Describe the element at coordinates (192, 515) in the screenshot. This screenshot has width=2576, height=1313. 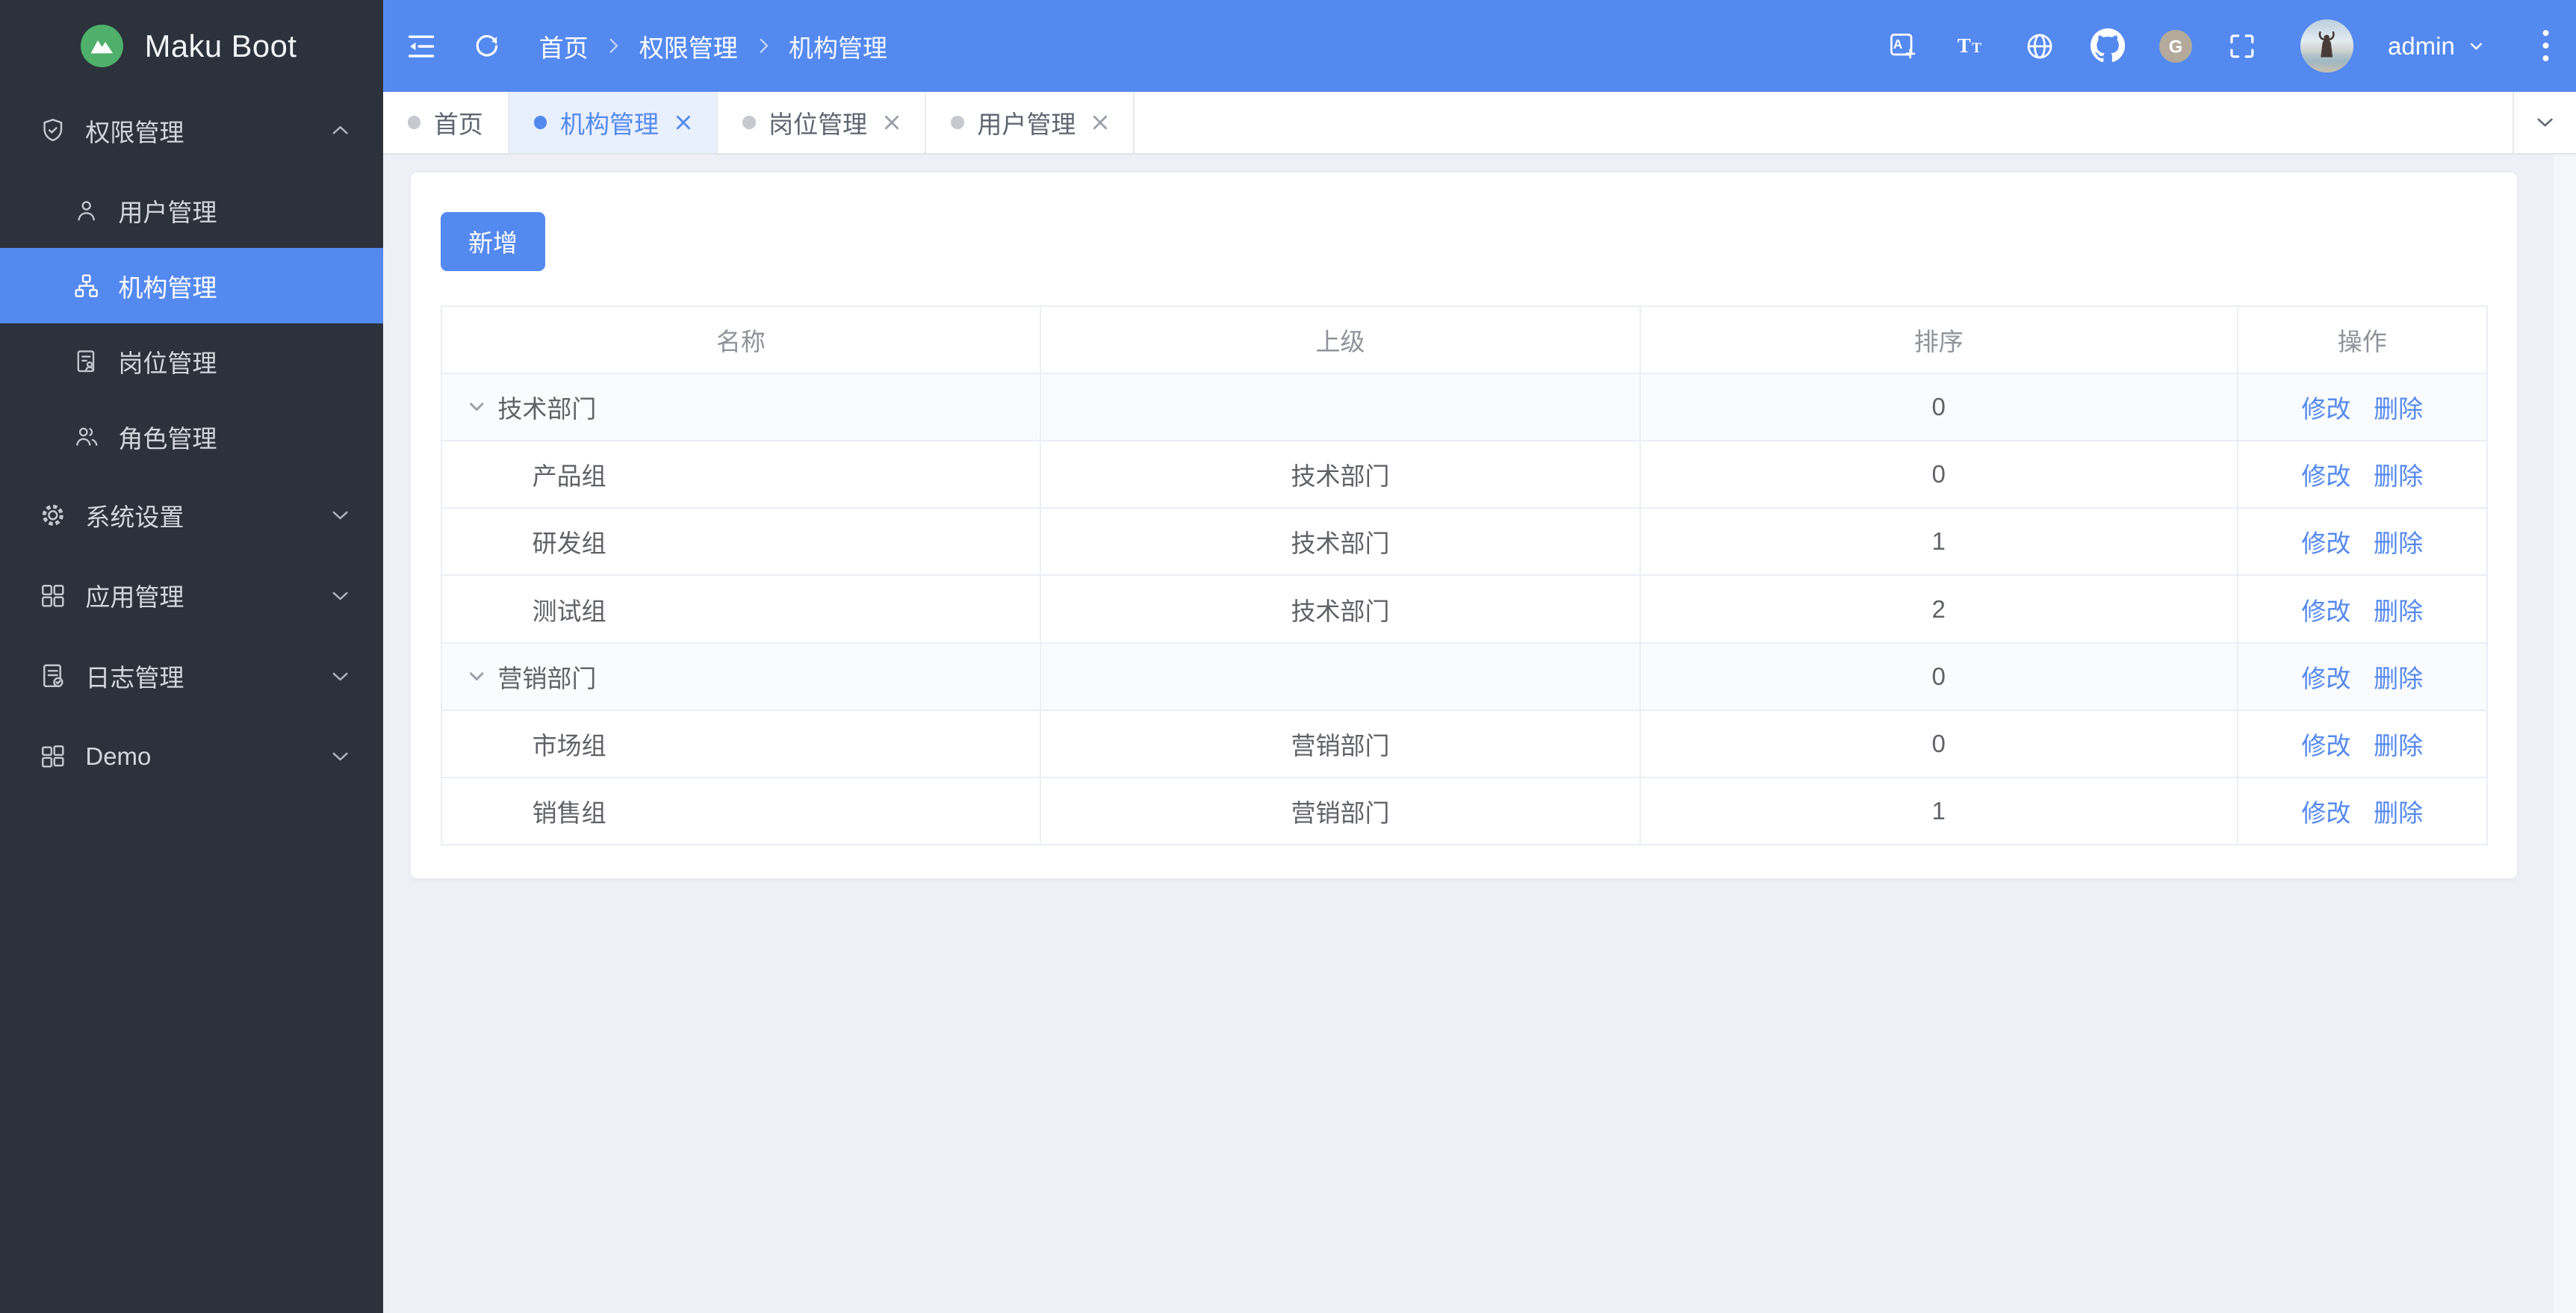
I see `sidebar-group-system-settings: 系统设置` at that location.